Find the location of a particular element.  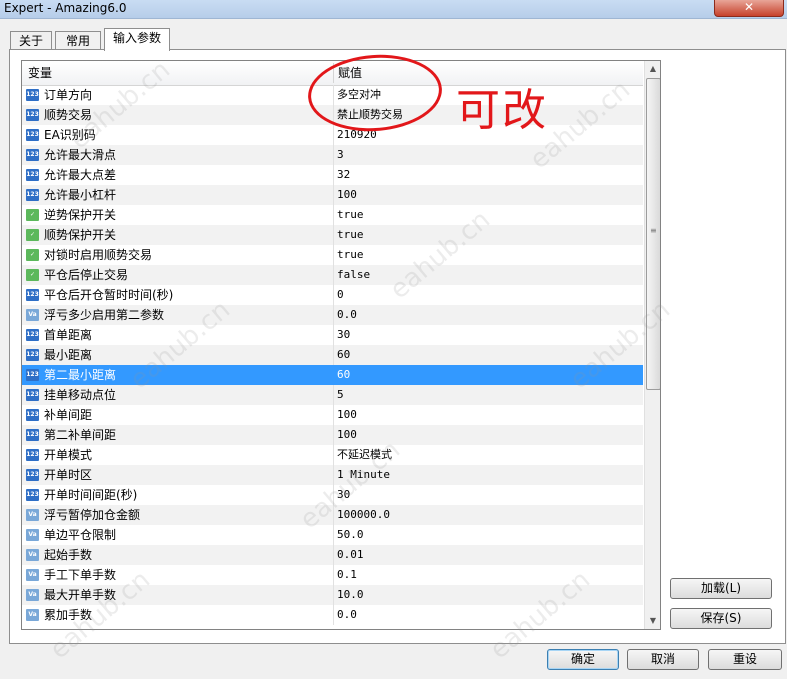

param-name: 平仓后停止交易 is located at coordinates (86, 275).